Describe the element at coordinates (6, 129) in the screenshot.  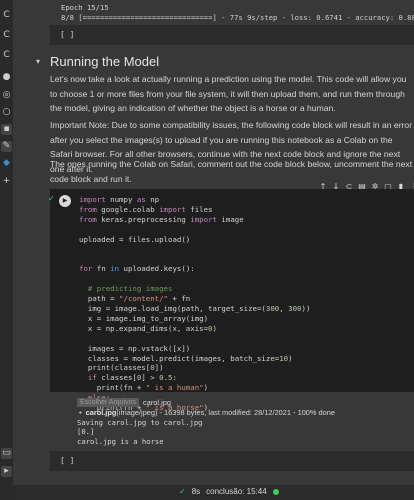
I see `square-tab-icon: ▪` at that location.